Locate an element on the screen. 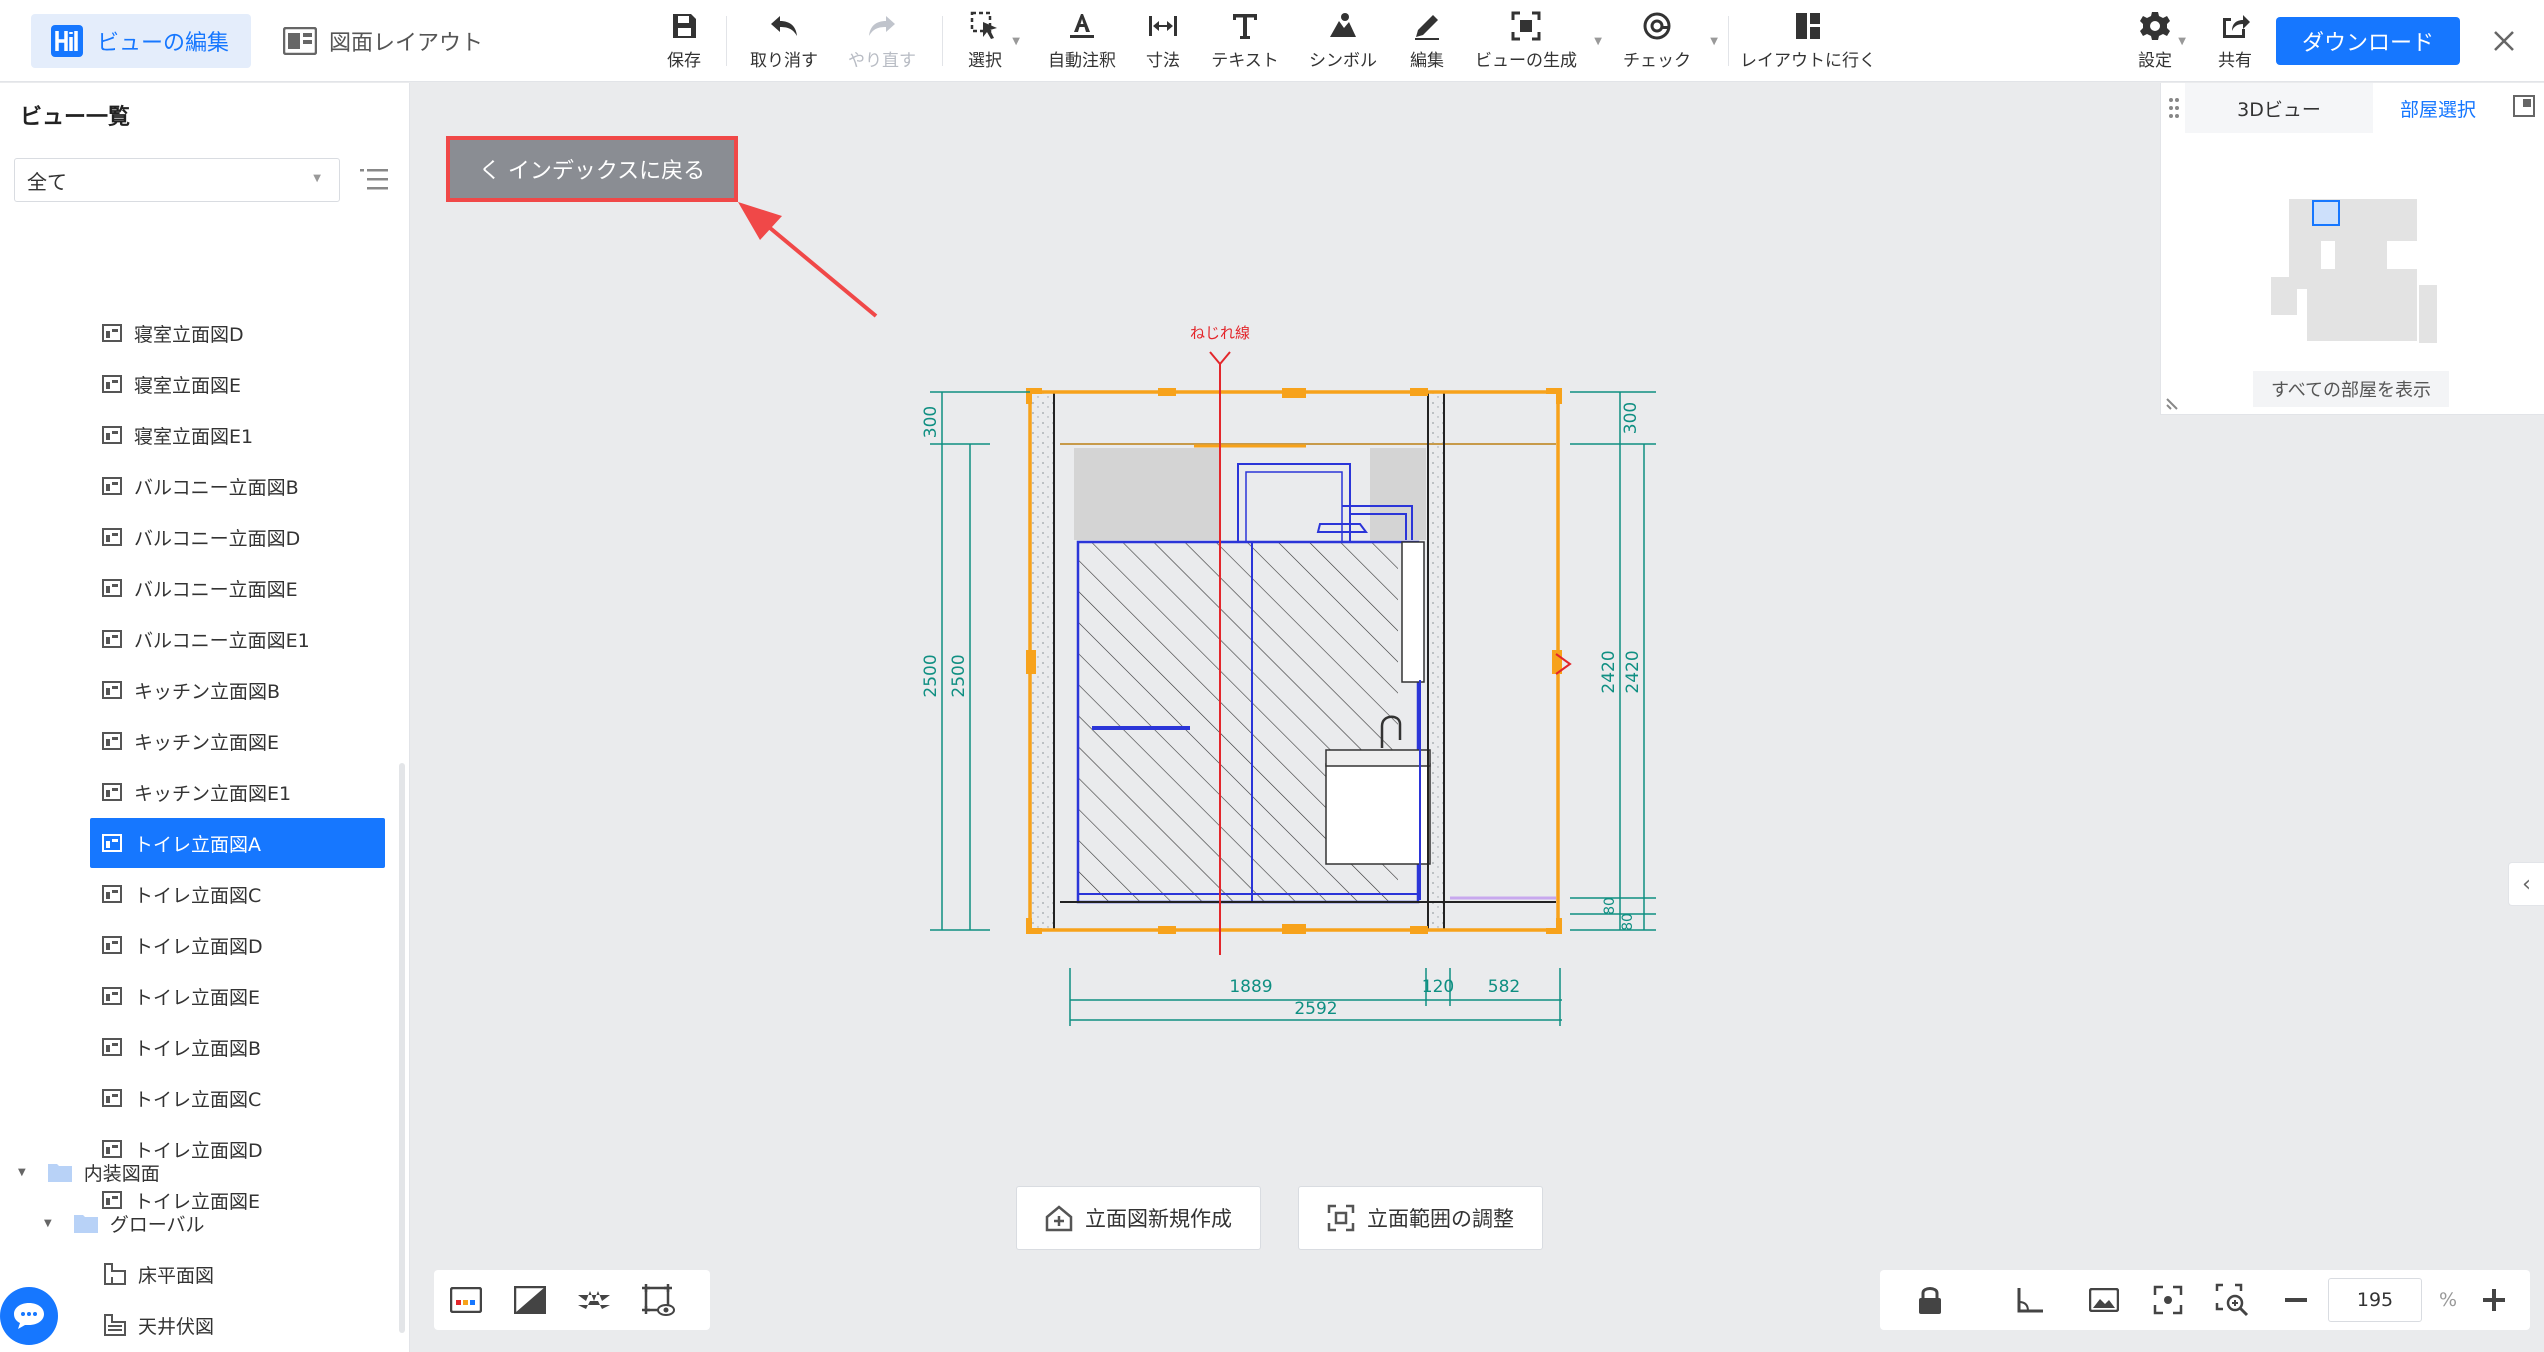  view-list-item-label: キッチン立面図B is located at coordinates (207, 691).